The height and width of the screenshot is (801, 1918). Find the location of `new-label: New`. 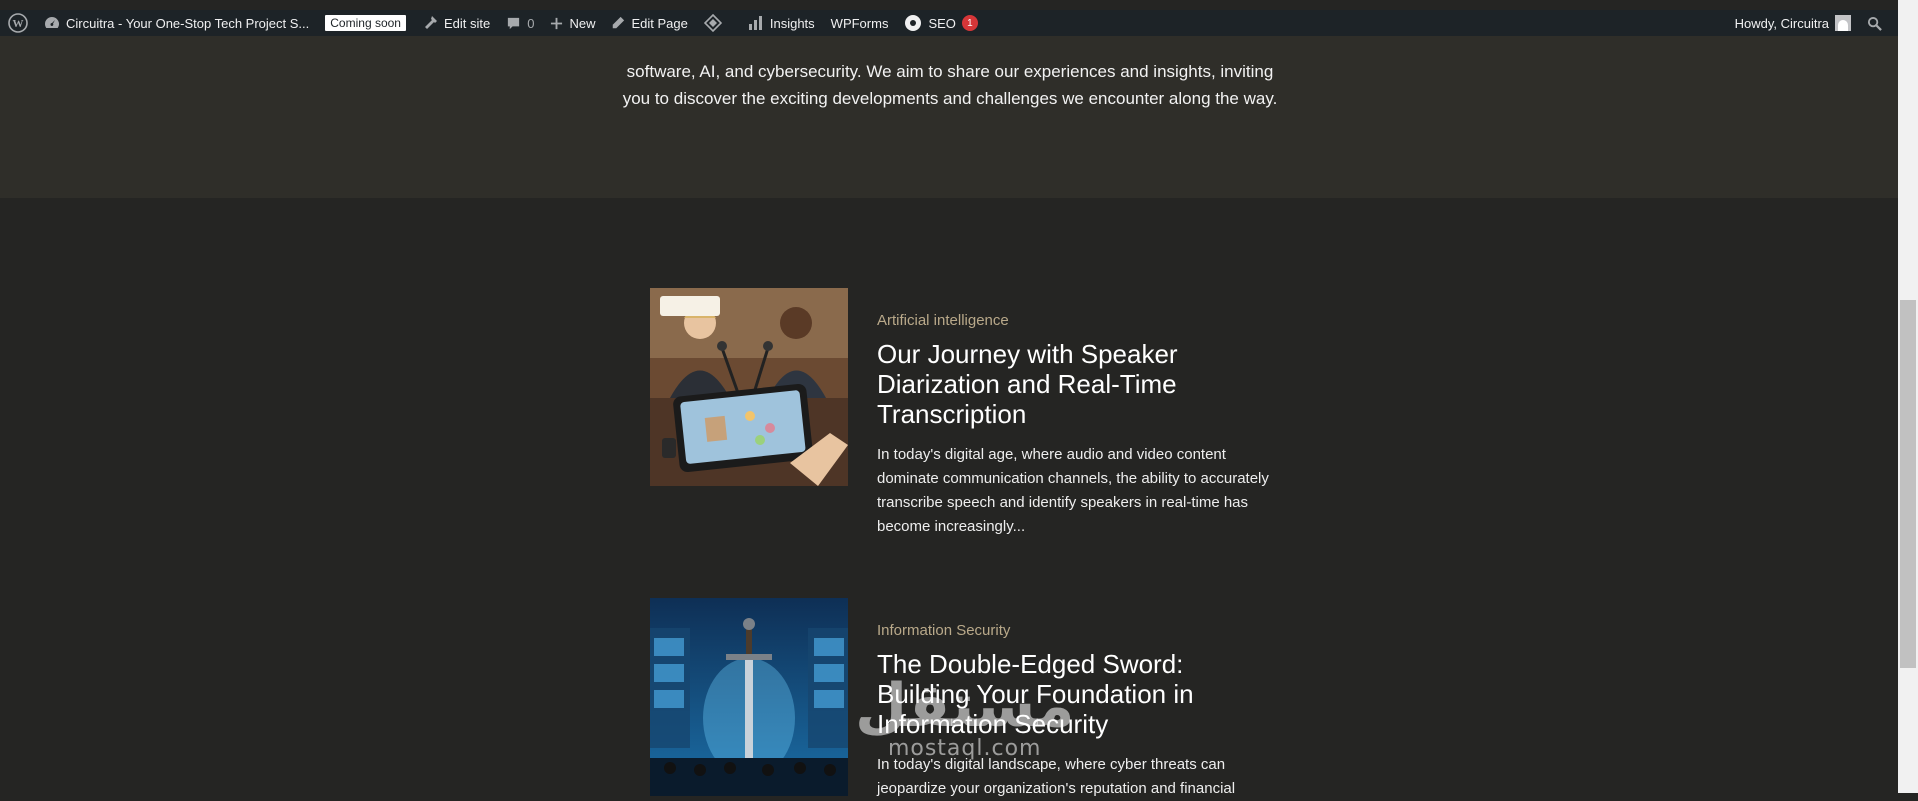

new-label: New is located at coordinates (582, 23).